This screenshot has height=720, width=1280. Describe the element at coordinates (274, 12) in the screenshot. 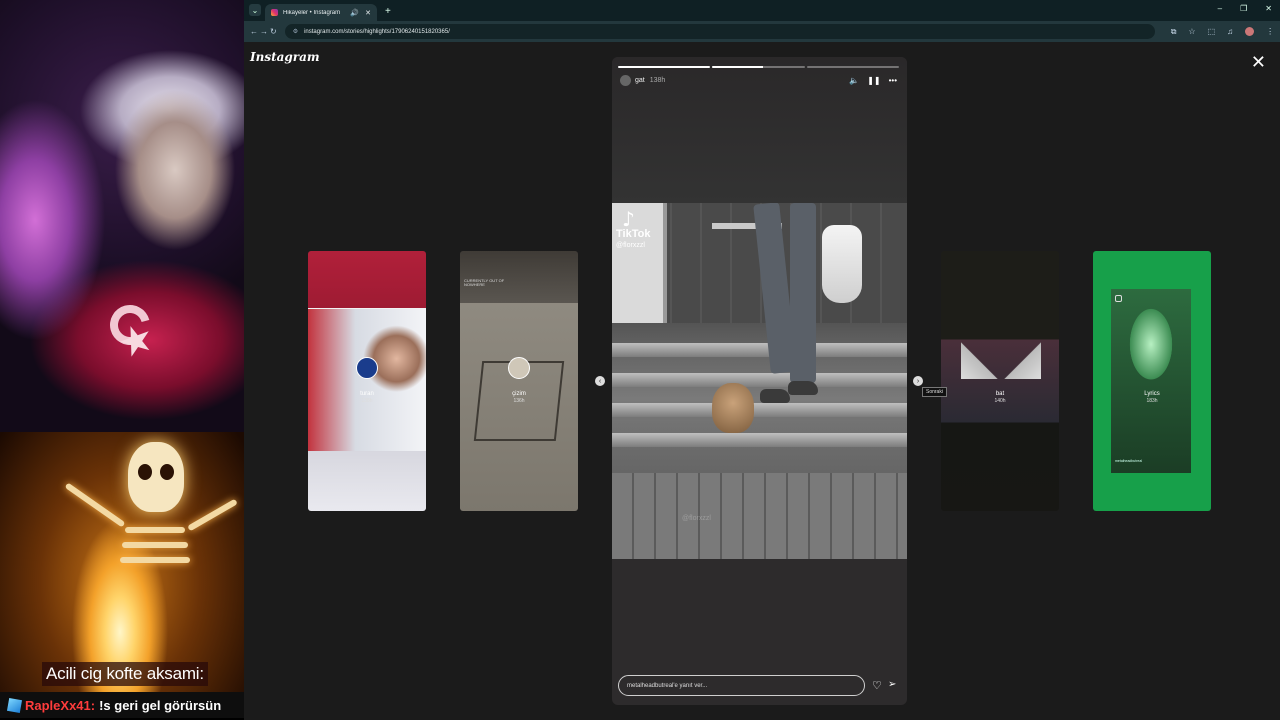

I see `instagram-favicon-icon` at that location.